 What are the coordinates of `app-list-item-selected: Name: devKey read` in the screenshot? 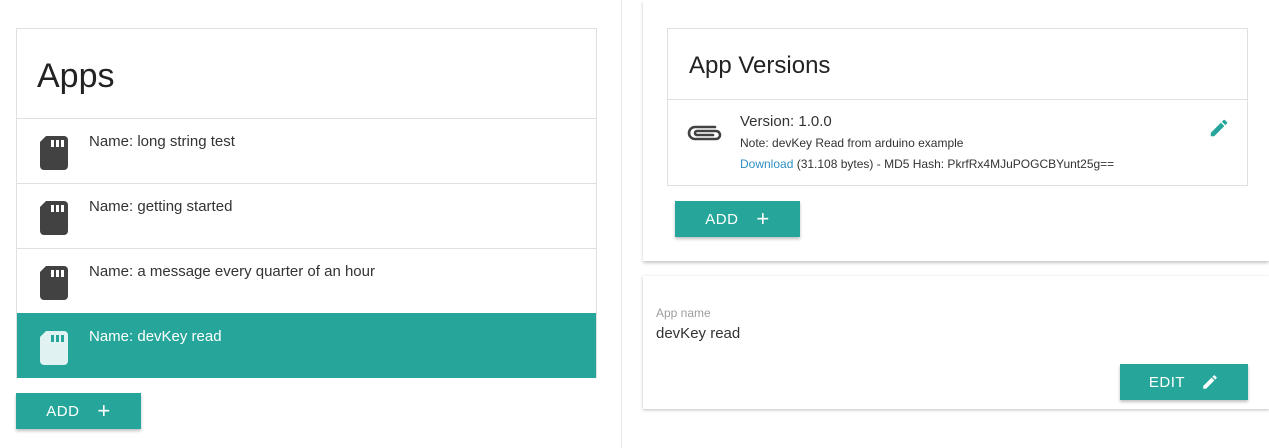 It's located at (306, 345).